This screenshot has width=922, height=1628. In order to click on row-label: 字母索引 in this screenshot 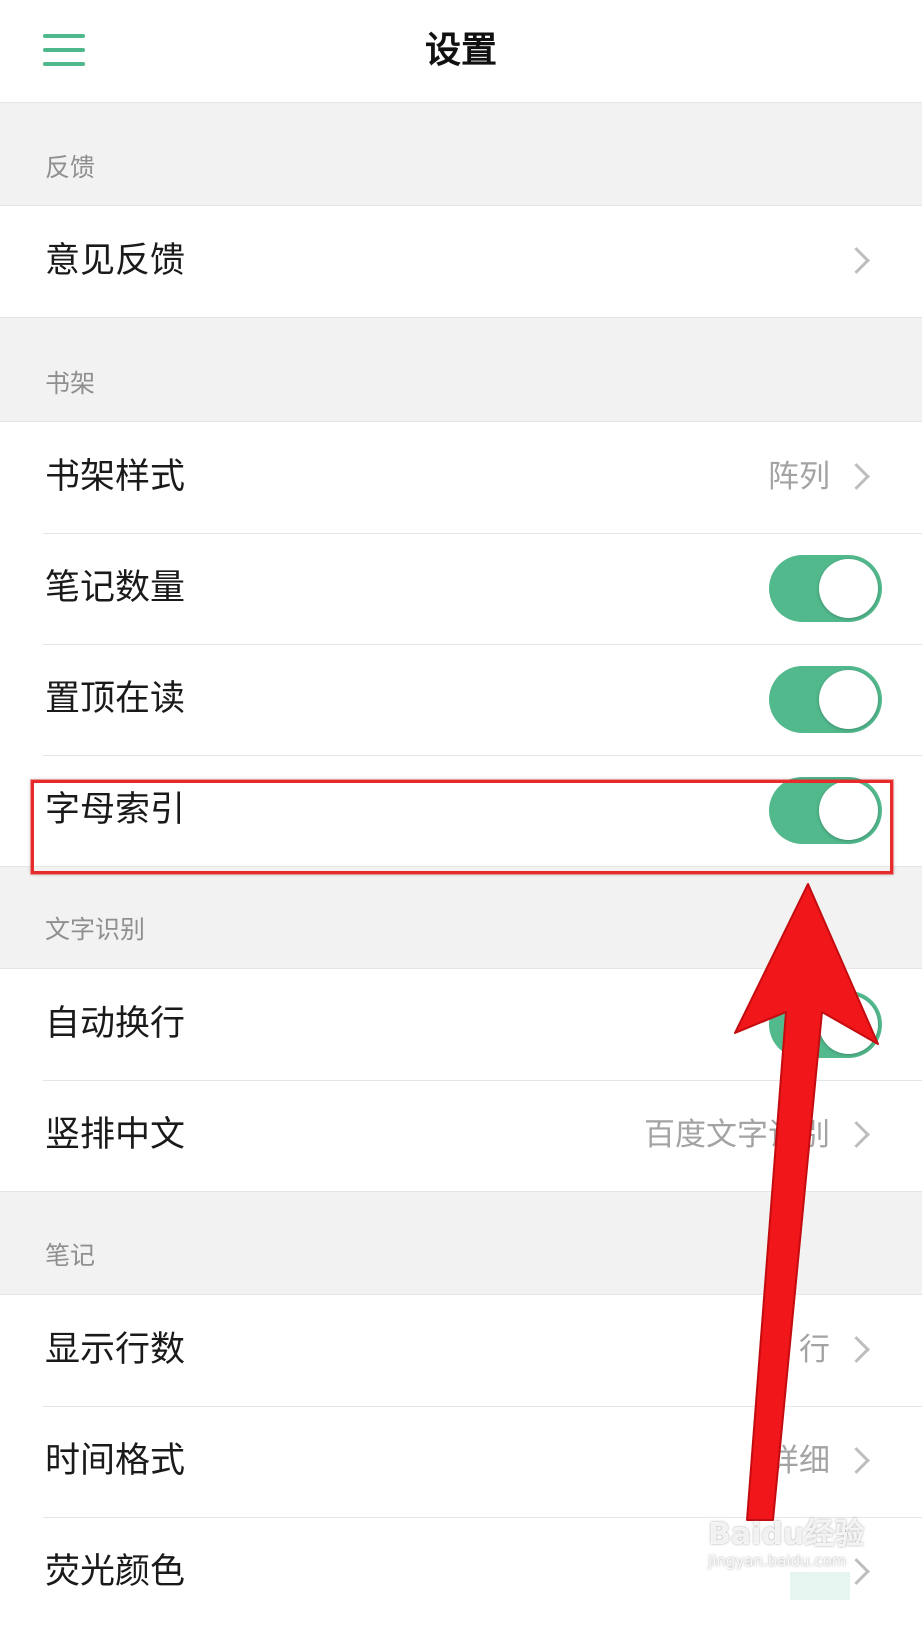, I will do `click(115, 810)`.